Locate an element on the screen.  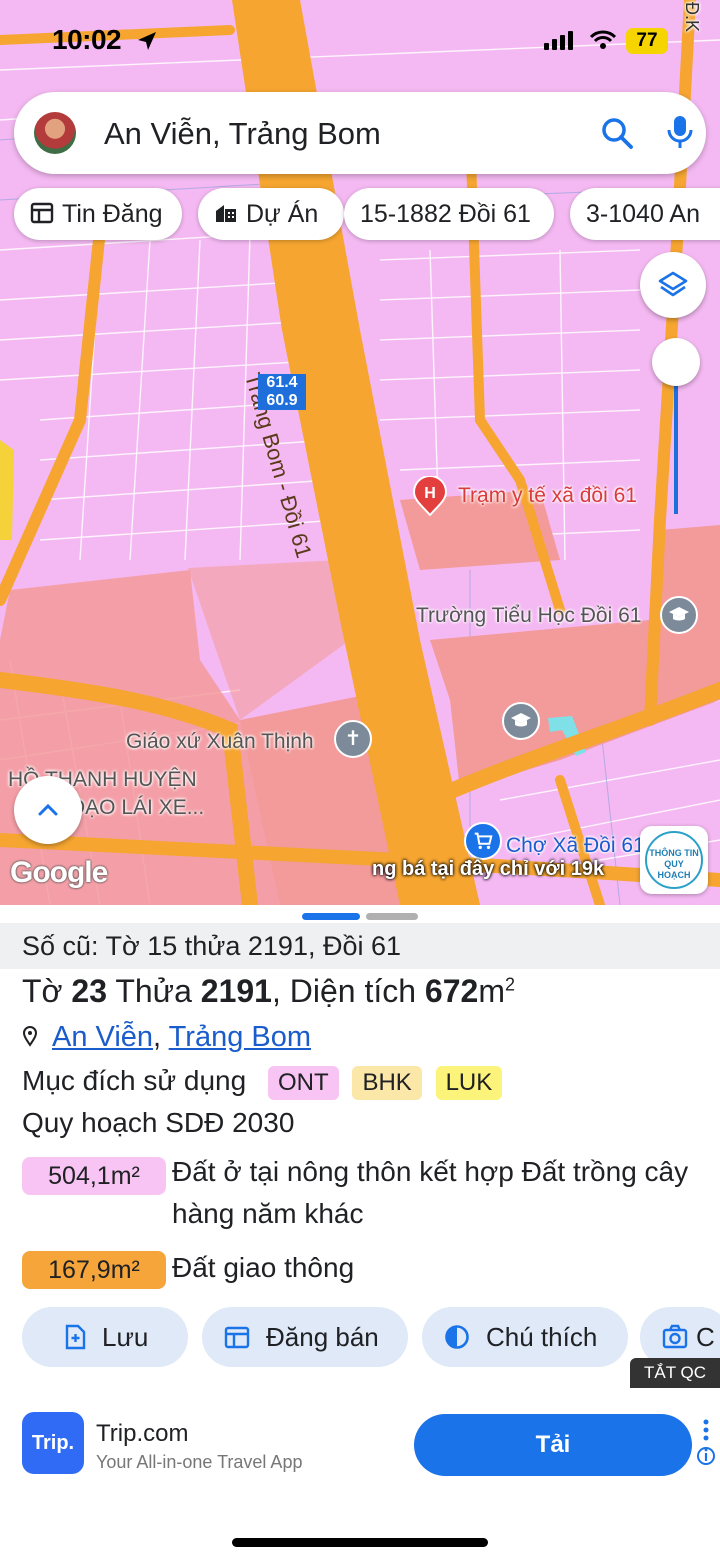
post-sale-button: Đăng bán is located at coordinates (305, 1337).